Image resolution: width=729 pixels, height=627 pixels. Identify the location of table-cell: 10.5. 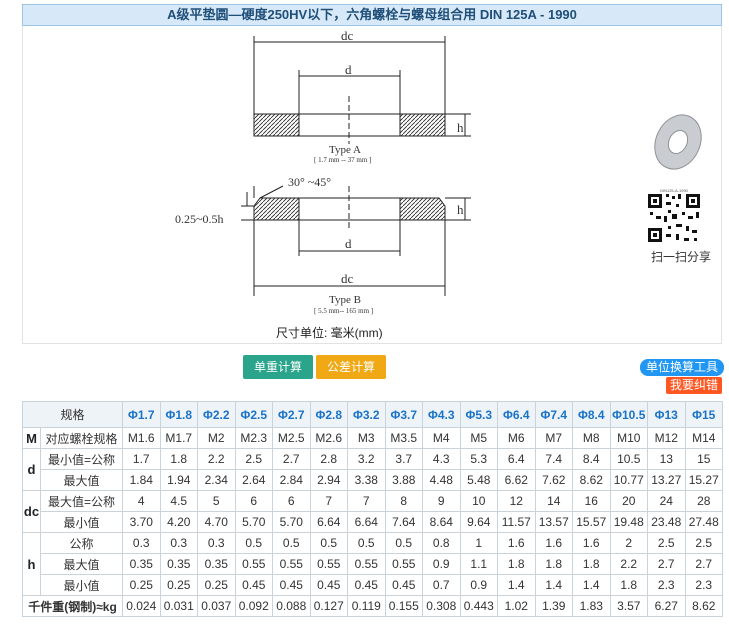
(629, 459).